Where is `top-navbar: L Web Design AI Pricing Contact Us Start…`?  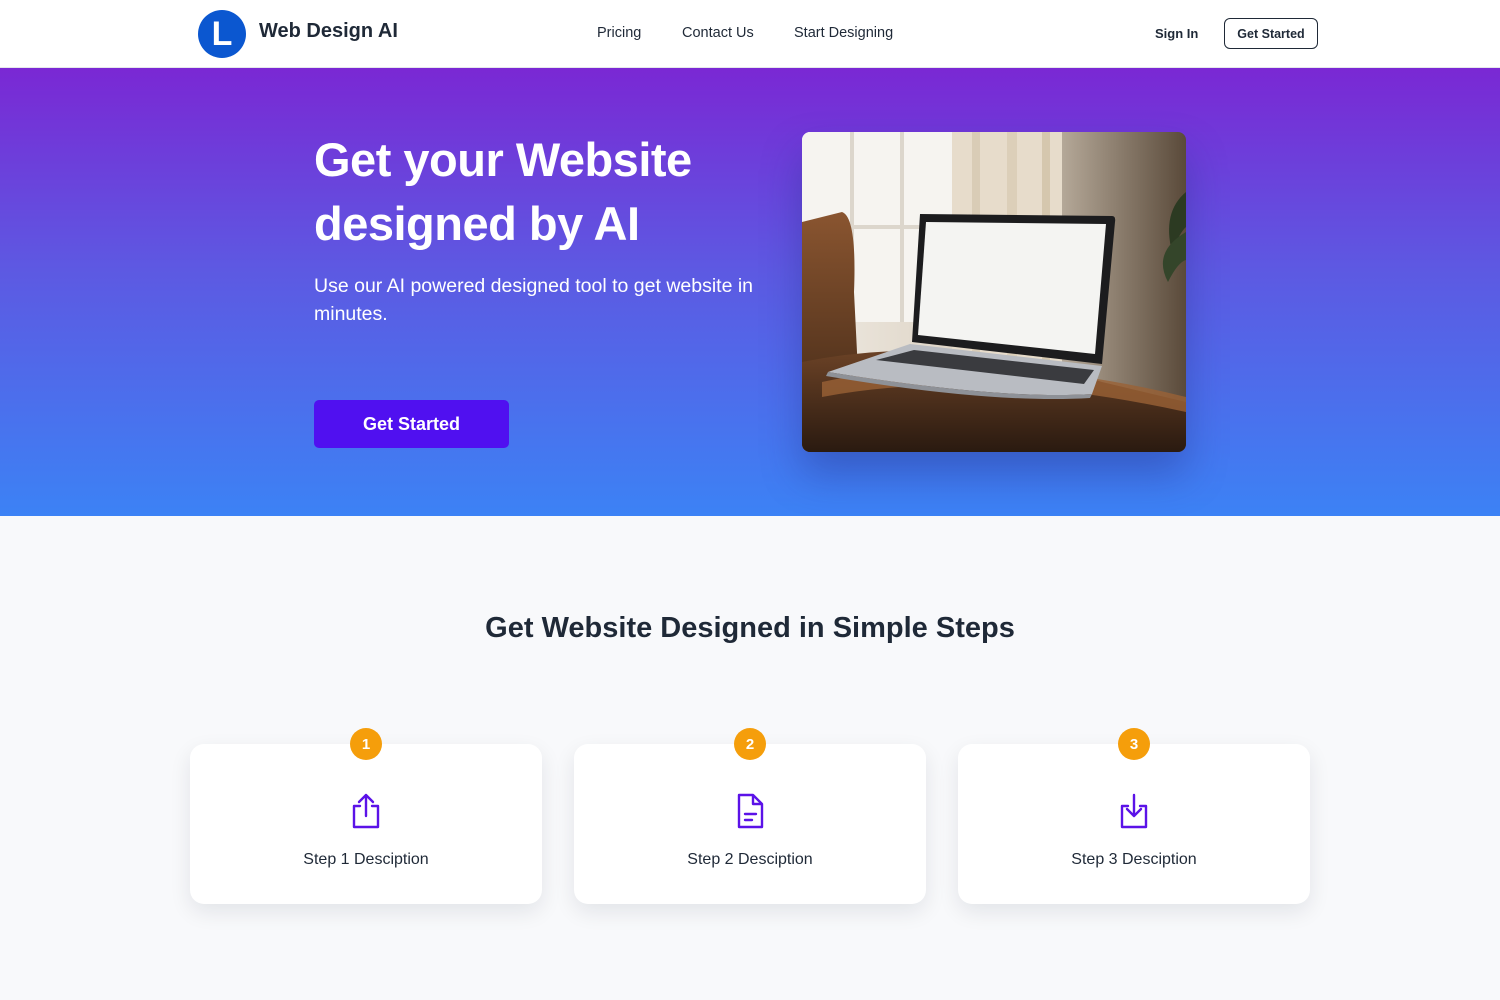 top-navbar: L Web Design AI Pricing Contact Us Start… is located at coordinates (750, 34).